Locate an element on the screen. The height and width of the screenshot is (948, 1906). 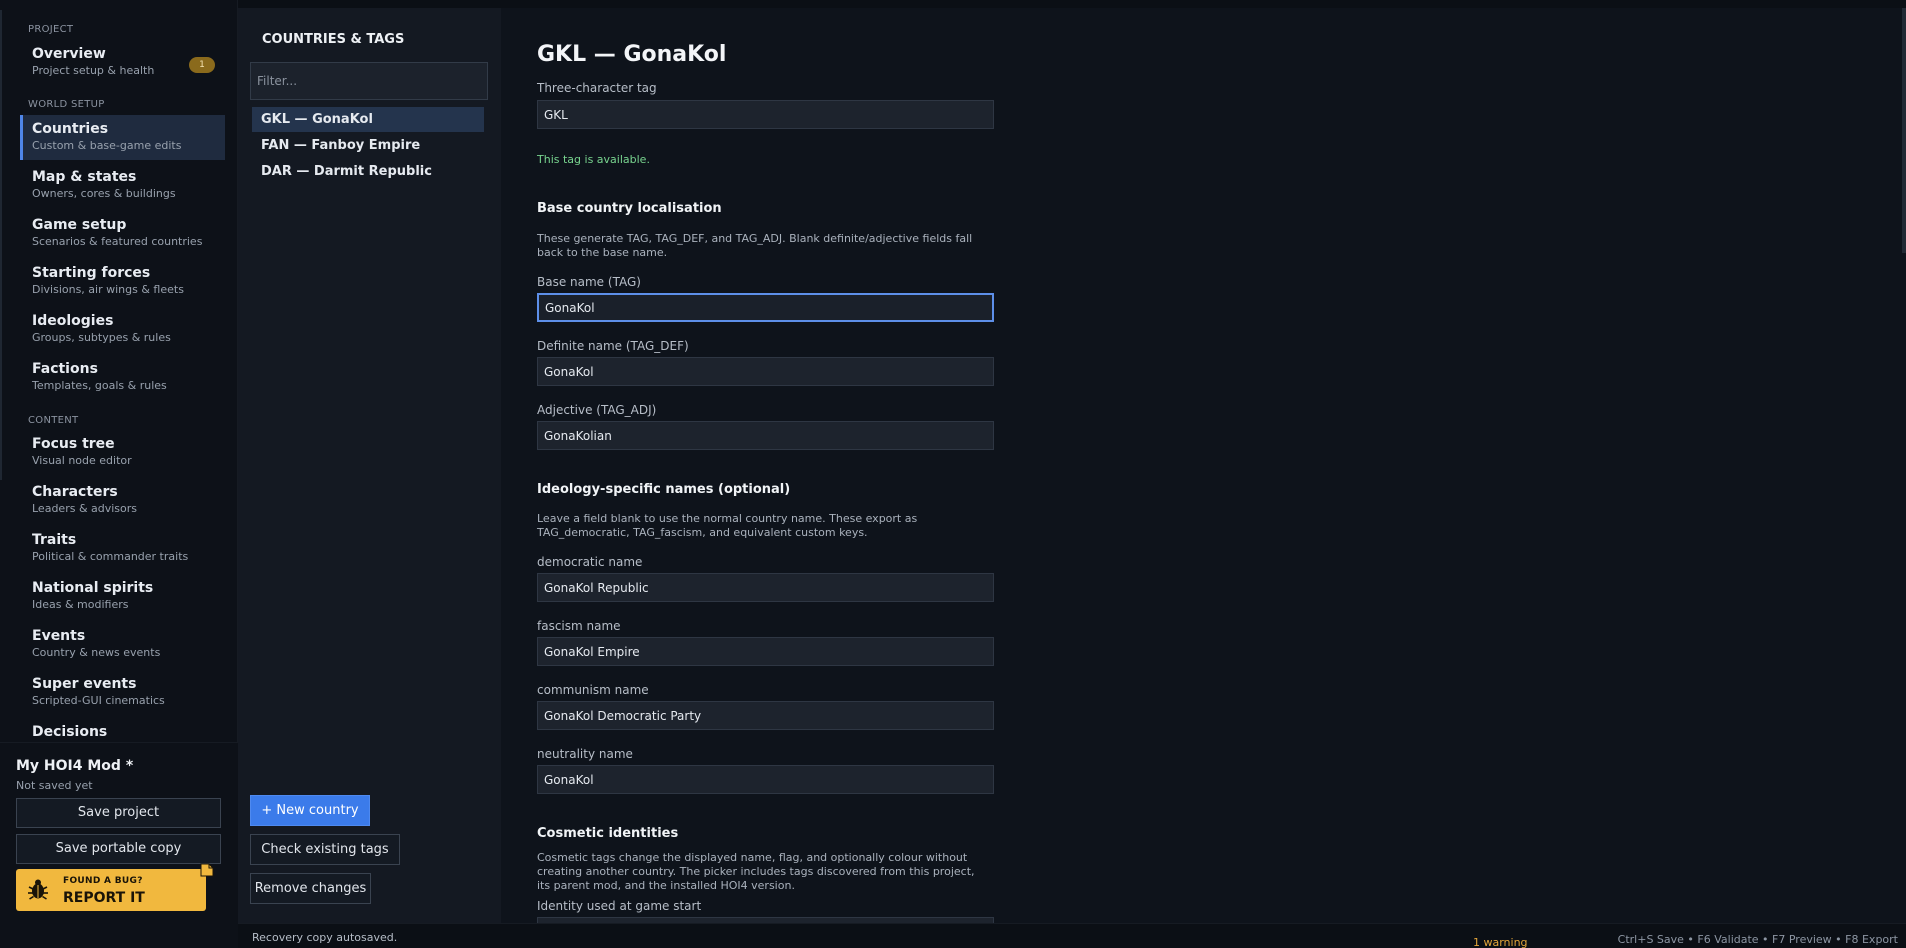
definite-name-label: Definite name (TAG_DEF) is located at coordinates (613, 346).